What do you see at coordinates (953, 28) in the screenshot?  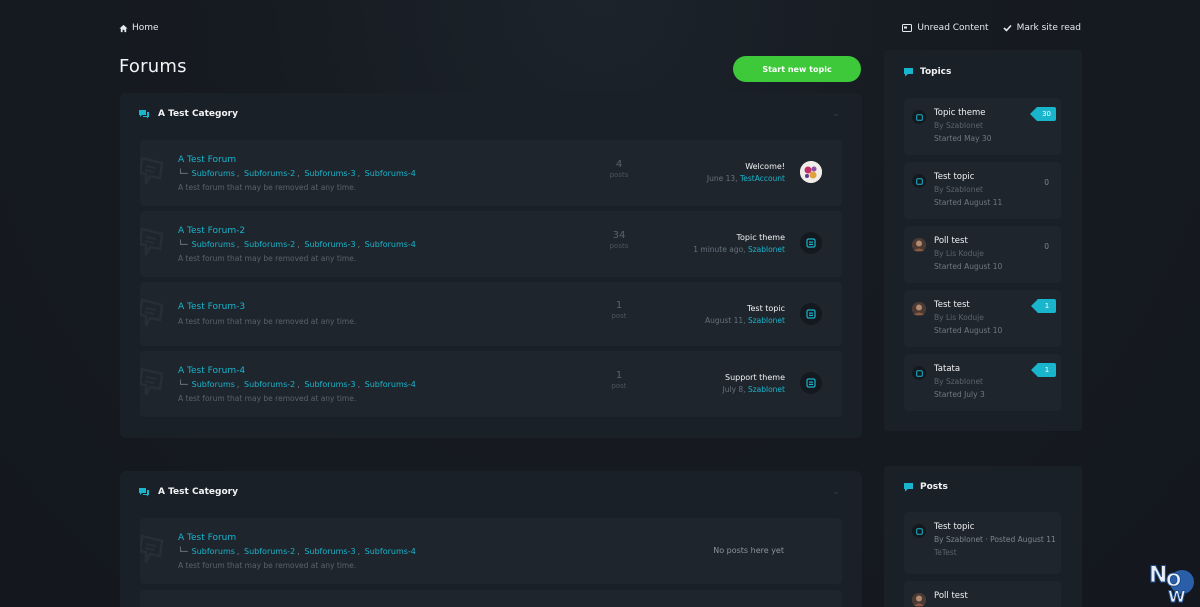 I see `unread-content-label: Unread Content` at bounding box center [953, 28].